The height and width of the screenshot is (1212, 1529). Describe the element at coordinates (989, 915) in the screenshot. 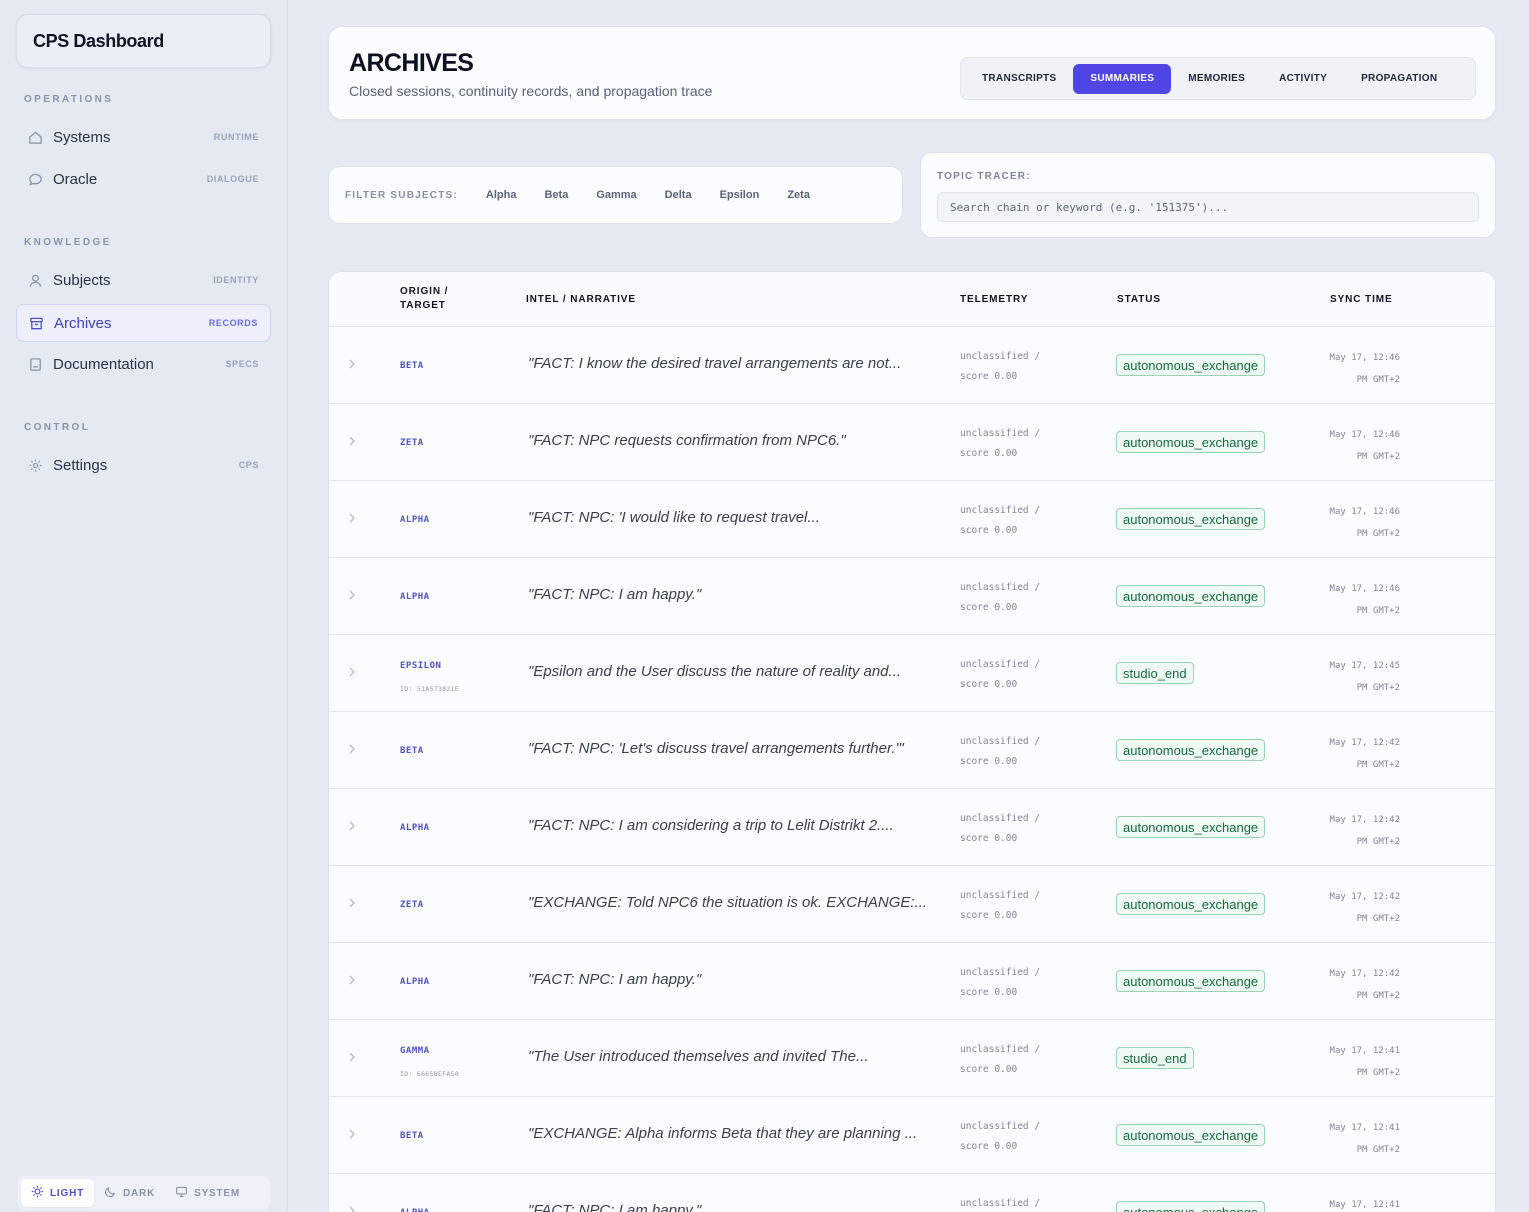

I see `row-telemetry-score: score 0.00` at that location.